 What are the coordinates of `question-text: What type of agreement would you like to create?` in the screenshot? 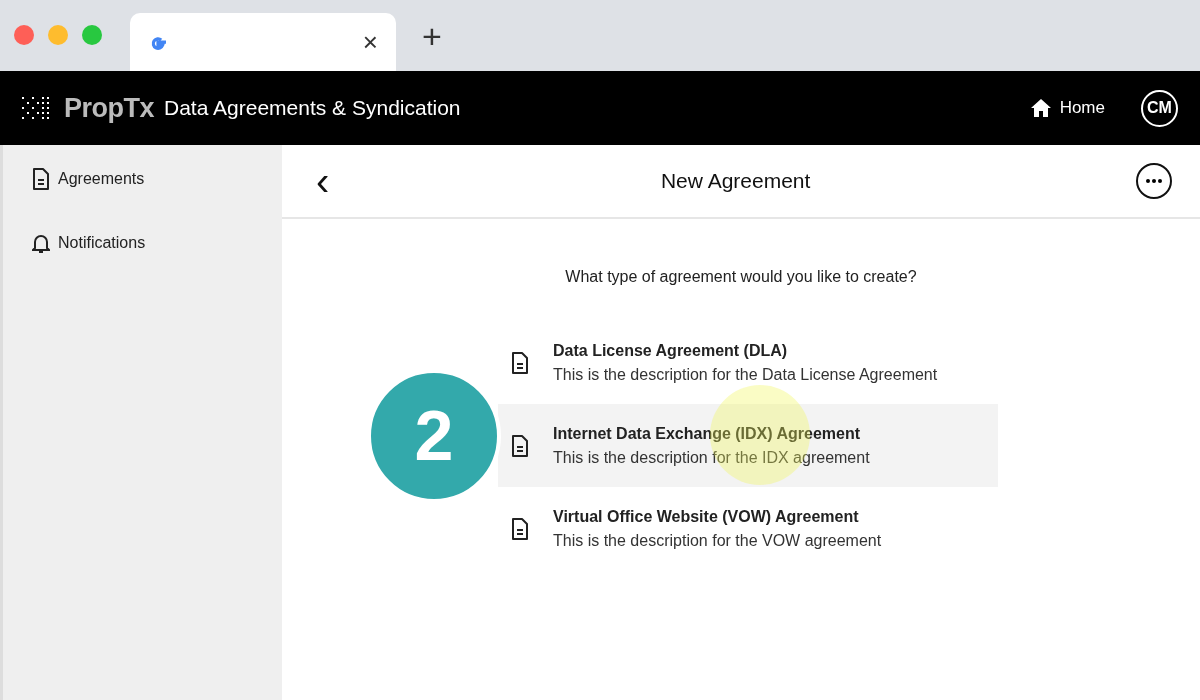 It's located at (741, 277).